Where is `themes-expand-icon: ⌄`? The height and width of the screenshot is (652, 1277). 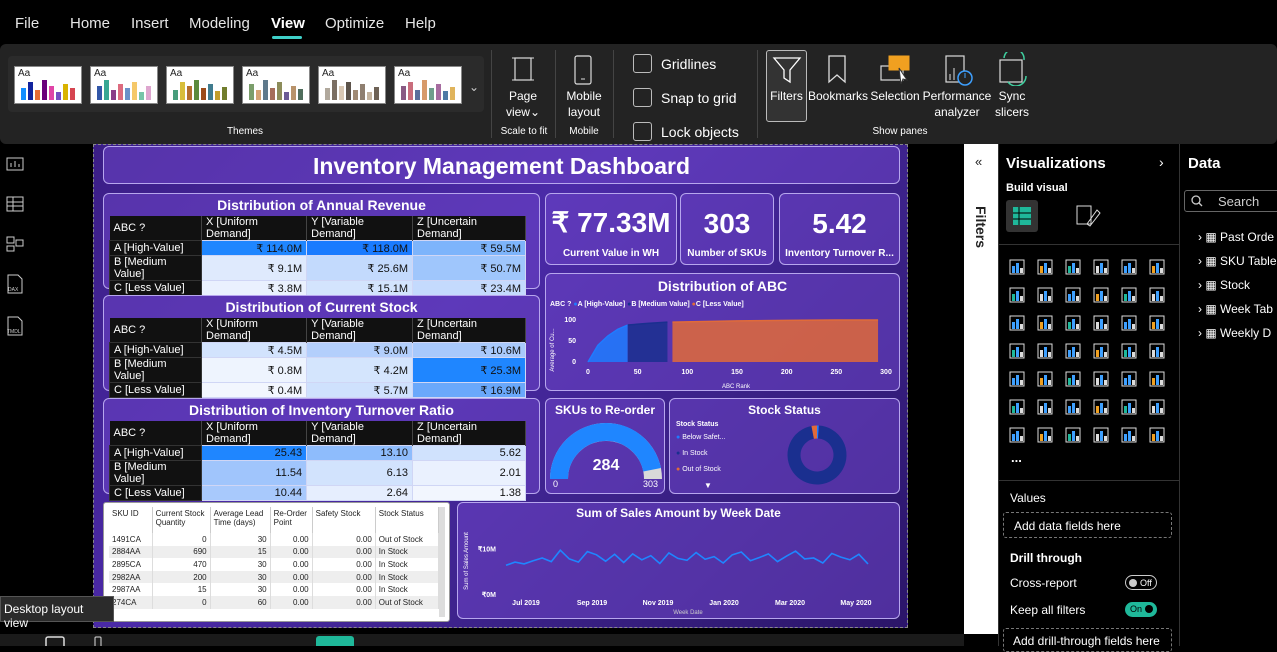 themes-expand-icon: ⌄ is located at coordinates (474, 87).